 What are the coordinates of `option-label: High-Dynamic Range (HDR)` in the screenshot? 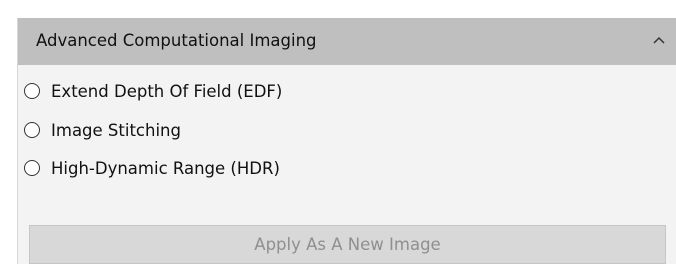 It's located at (165, 168).